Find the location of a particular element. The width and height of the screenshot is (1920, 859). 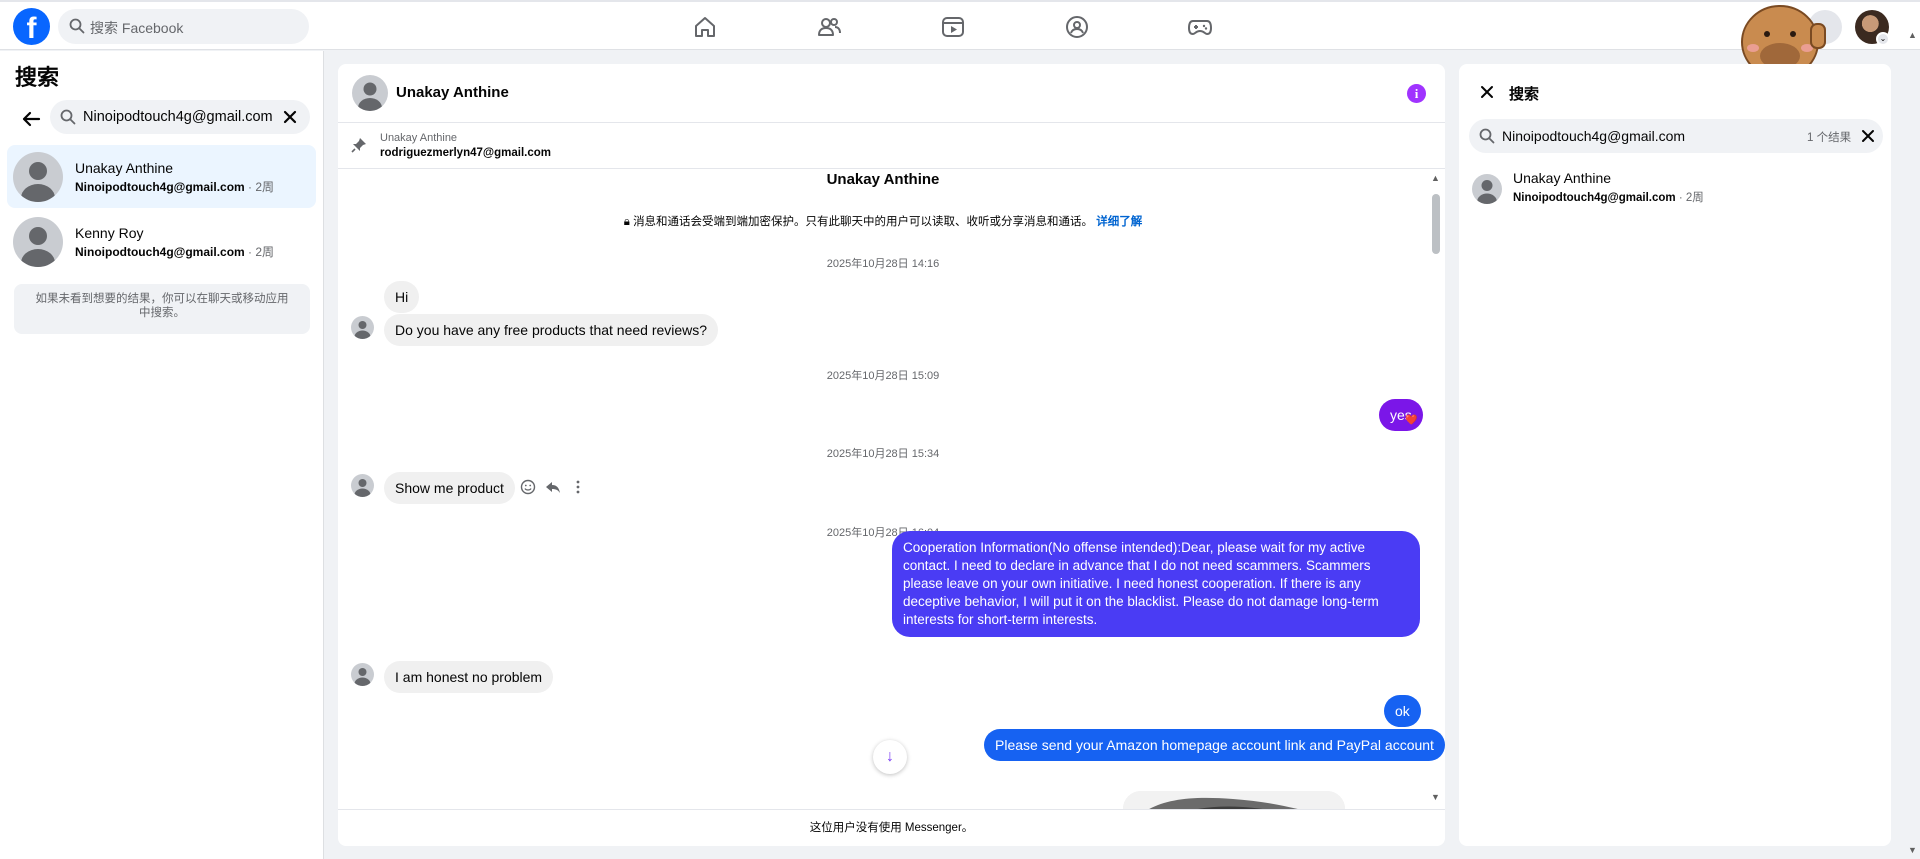

in-chat-search-input: Ninoipodtouch4g@gmail.com 1 个结果 is located at coordinates (1676, 136).